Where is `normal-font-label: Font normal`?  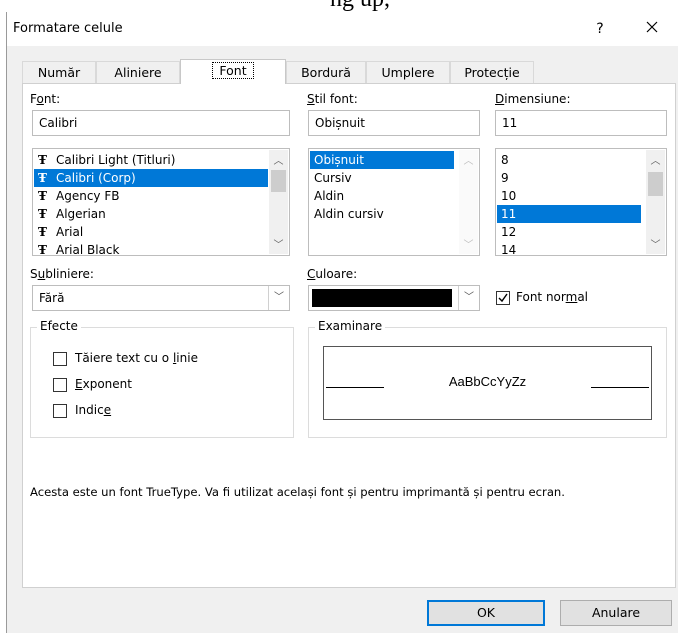
normal-font-label: Font normal is located at coordinates (552, 297).